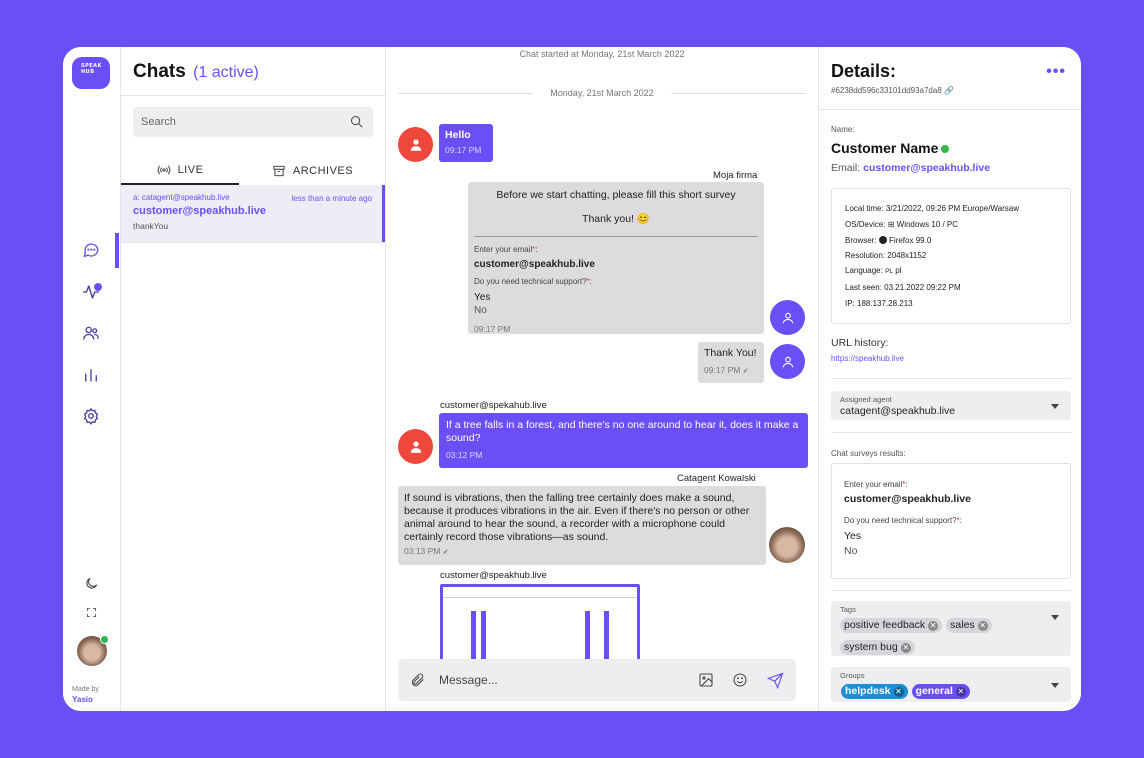  I want to click on users-nav-icon, so click(91, 333).